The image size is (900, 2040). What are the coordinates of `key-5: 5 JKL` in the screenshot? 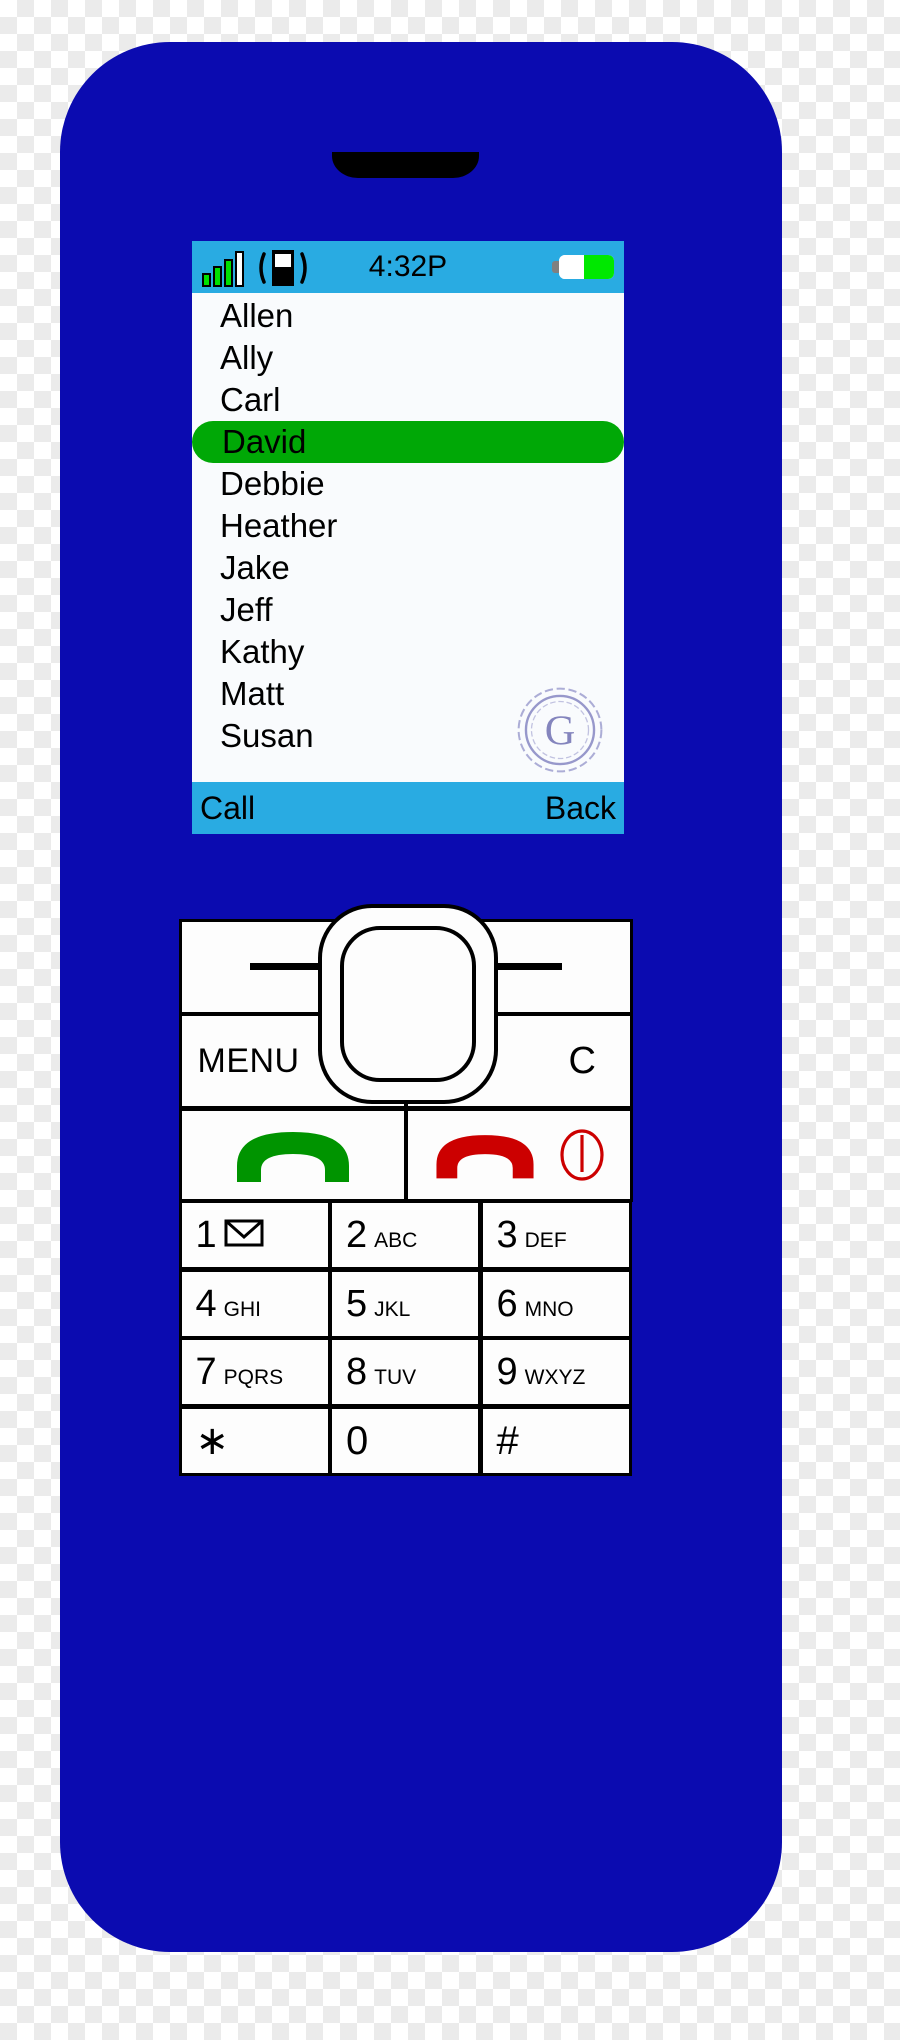 It's located at (405, 1303).